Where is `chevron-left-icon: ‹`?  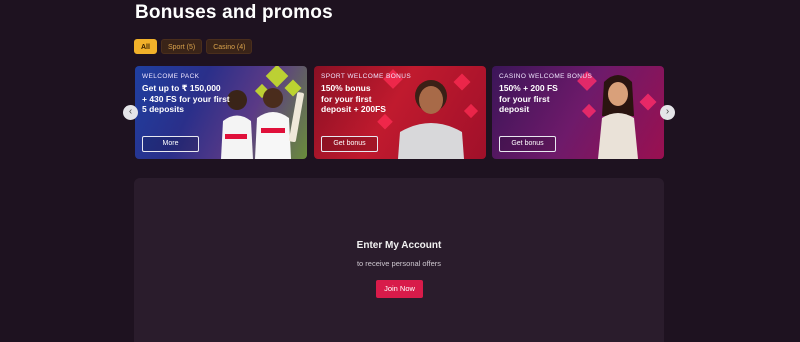 chevron-left-icon: ‹ is located at coordinates (130, 111).